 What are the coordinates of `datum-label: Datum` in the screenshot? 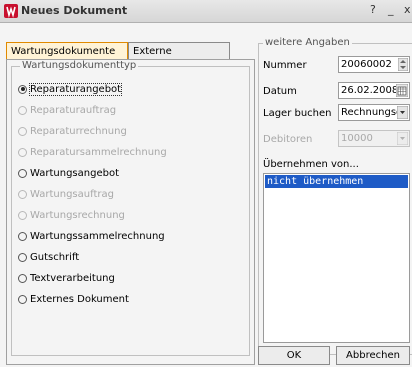 It's located at (280, 91).